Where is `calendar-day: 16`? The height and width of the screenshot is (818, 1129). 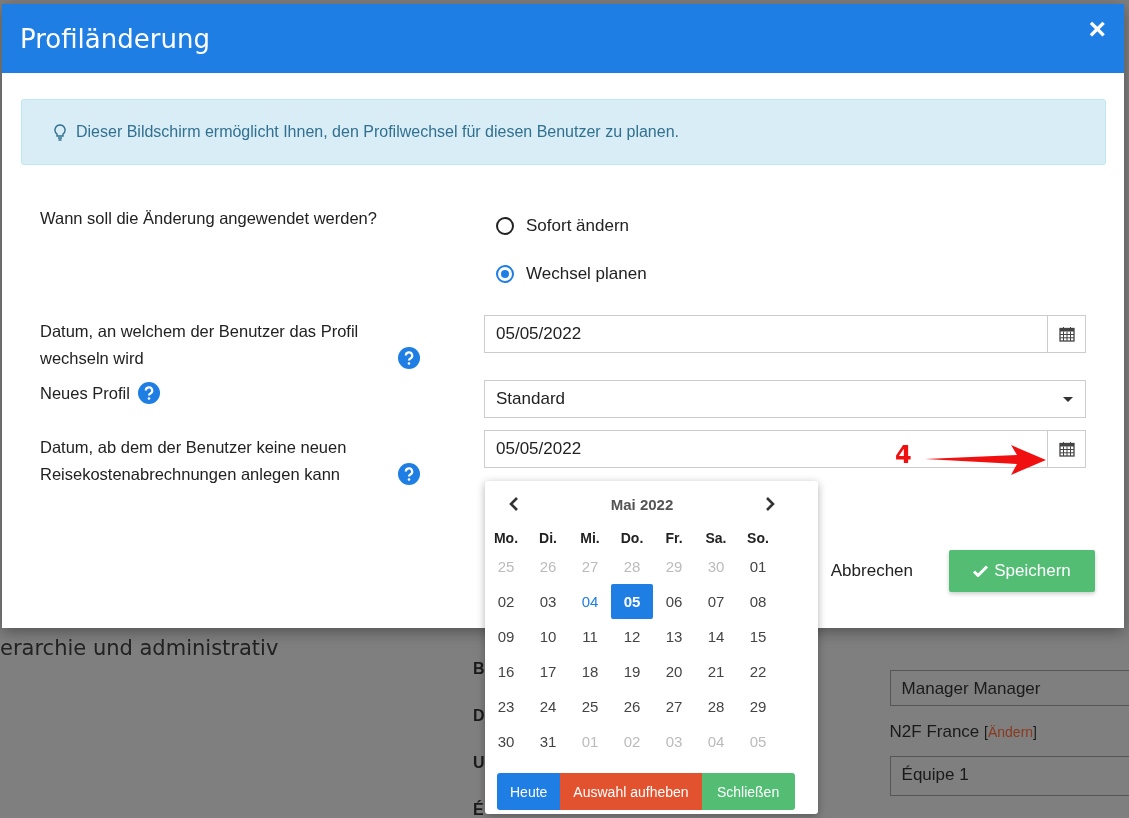 calendar-day: 16 is located at coordinates (506, 671).